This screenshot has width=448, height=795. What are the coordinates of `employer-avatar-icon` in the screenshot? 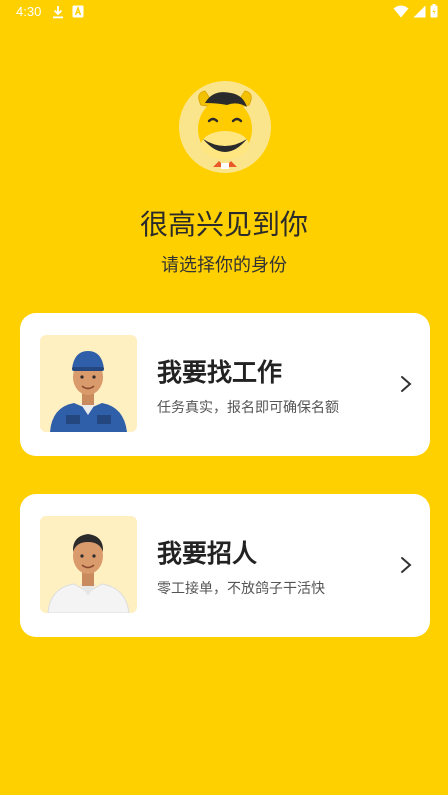 It's located at (88, 573).